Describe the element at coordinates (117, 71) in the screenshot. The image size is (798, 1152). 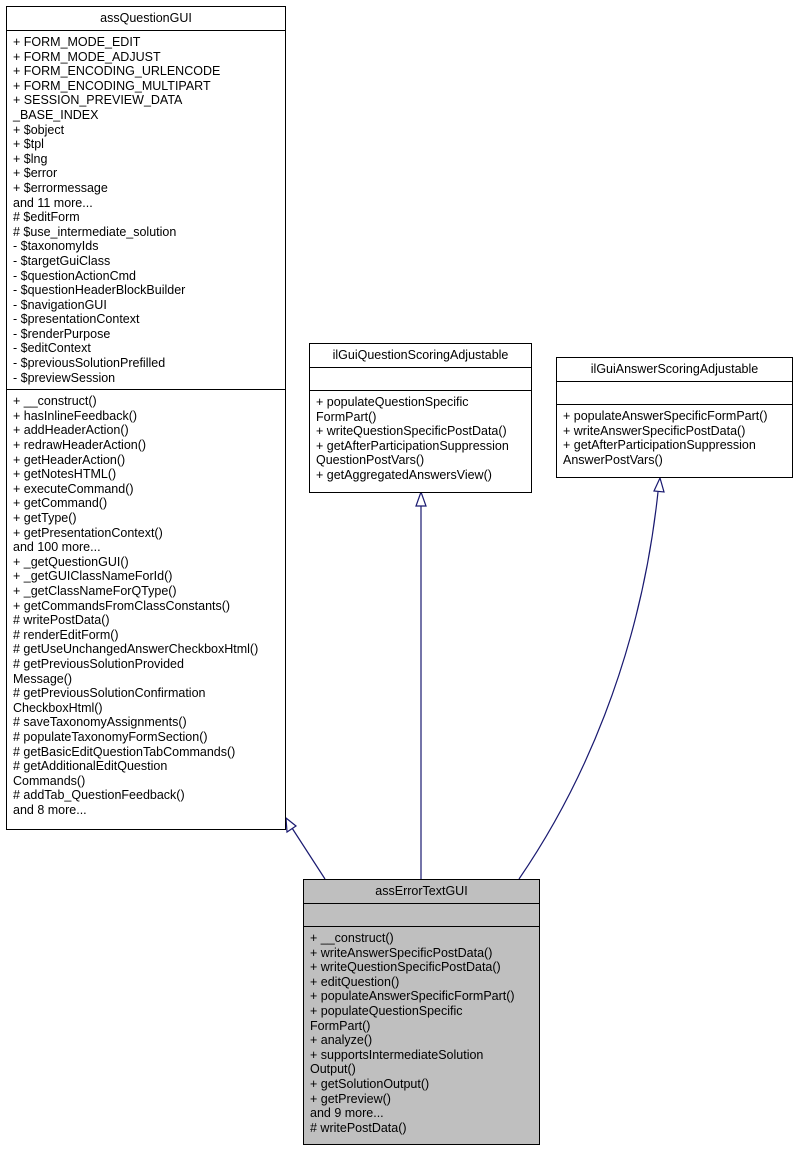
I see `member-line: + FORM_ENCODING_URLENCODE` at that location.